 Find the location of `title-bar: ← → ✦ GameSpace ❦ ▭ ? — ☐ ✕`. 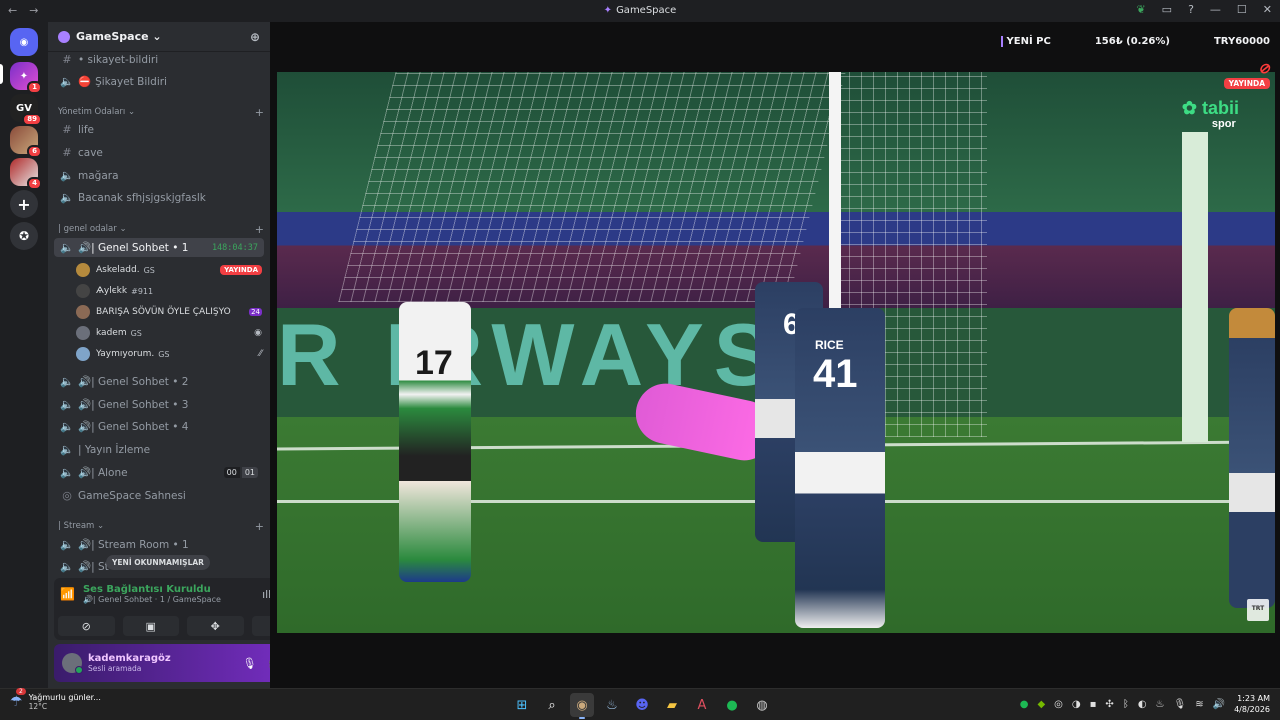

title-bar: ← → ✦ GameSpace ❦ ▭ ? — ☐ ✕ is located at coordinates (640, 11).